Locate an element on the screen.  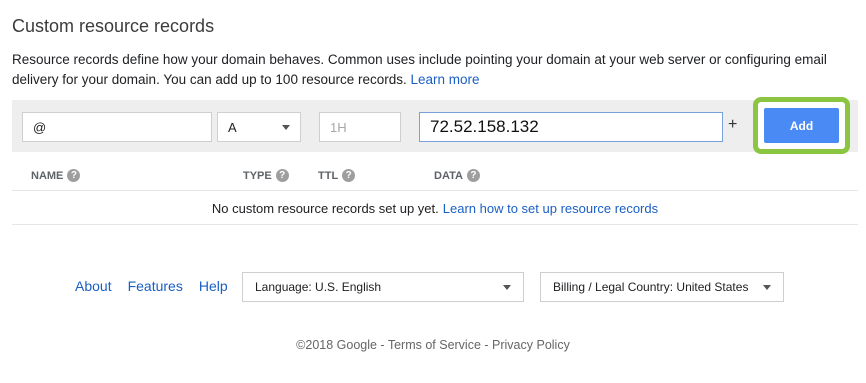
footer-links: About Features Help is located at coordinates (151, 286).